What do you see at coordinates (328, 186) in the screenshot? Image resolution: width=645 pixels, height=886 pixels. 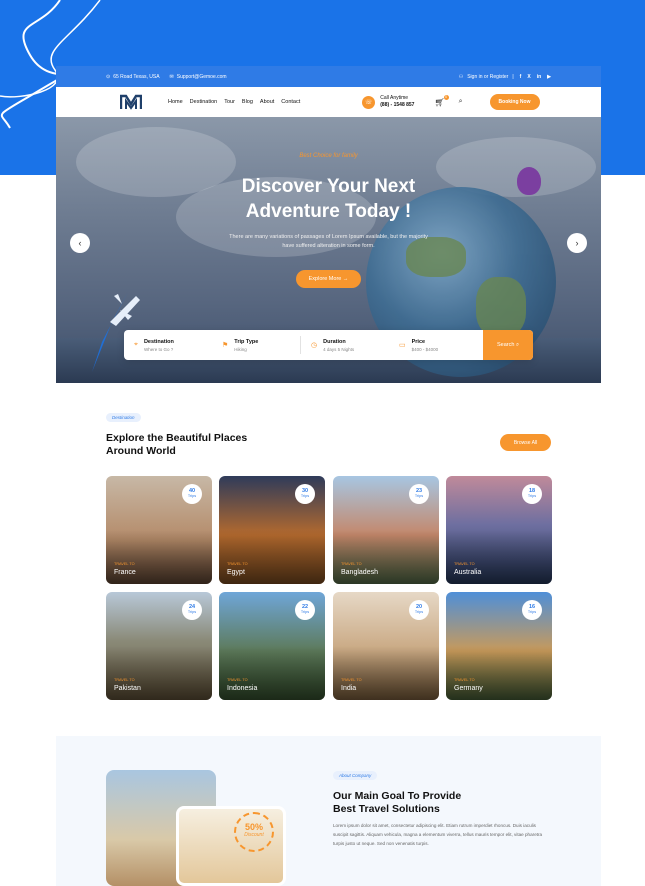 I see `hero-title-line-1: Discover Your Next` at bounding box center [328, 186].